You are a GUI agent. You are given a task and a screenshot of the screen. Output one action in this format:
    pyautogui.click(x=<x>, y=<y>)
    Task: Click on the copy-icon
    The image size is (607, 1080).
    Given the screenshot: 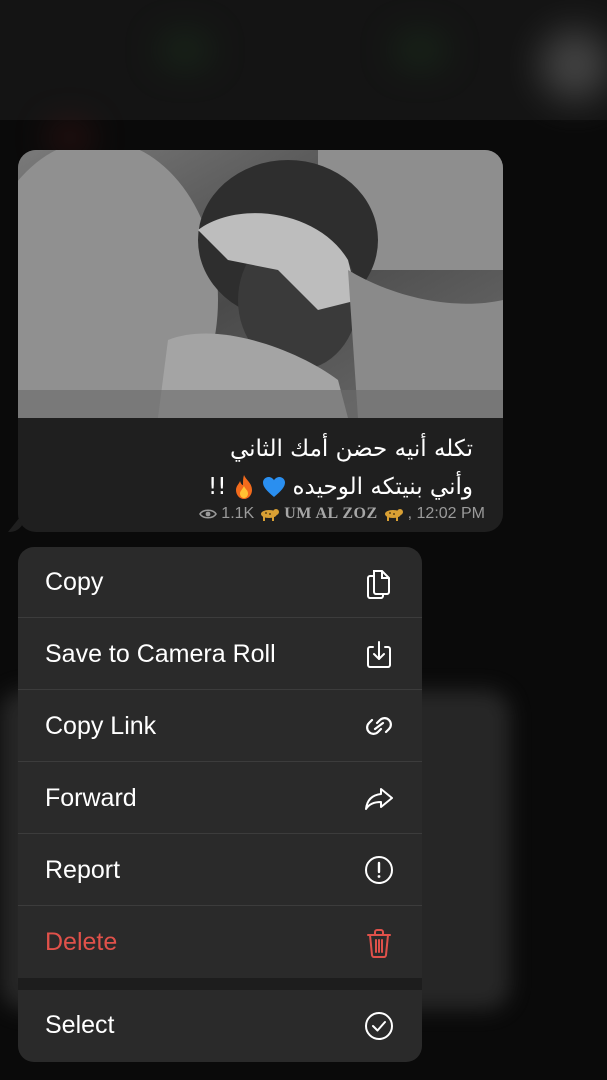 What is the action you would take?
    pyautogui.click(x=379, y=582)
    